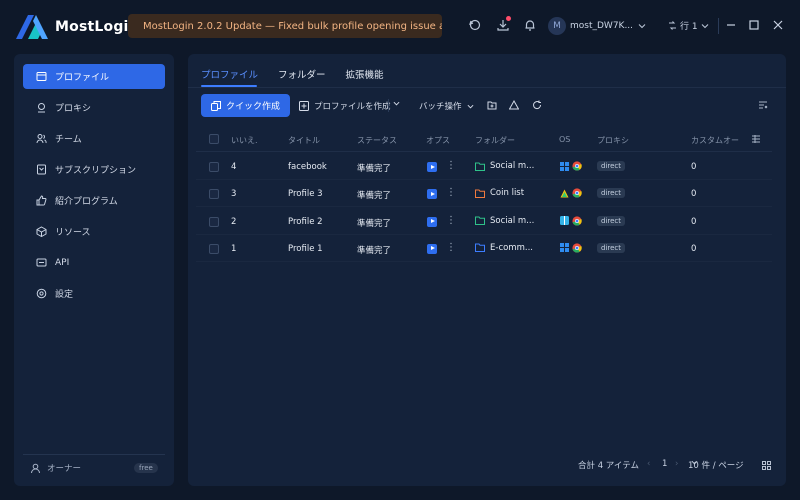  I want to click on warning-button, so click(514, 105).